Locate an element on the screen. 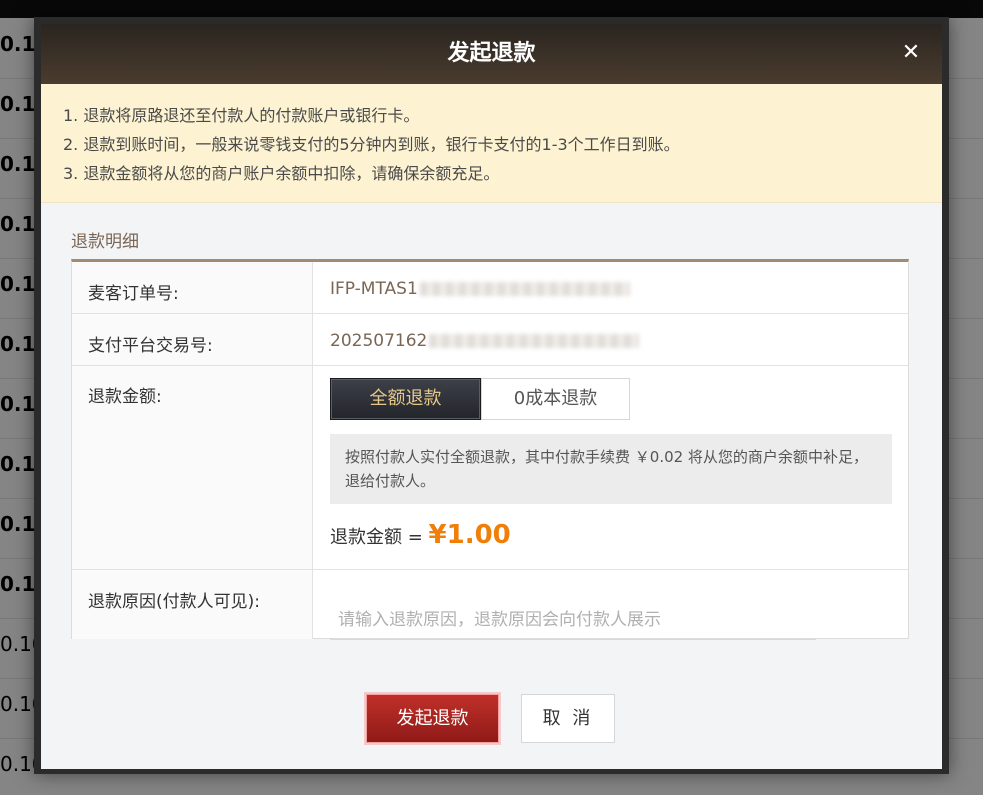 Image resolution: width=983 pixels, height=795 pixels. transaction-number-text: 202507162 is located at coordinates (379, 341).